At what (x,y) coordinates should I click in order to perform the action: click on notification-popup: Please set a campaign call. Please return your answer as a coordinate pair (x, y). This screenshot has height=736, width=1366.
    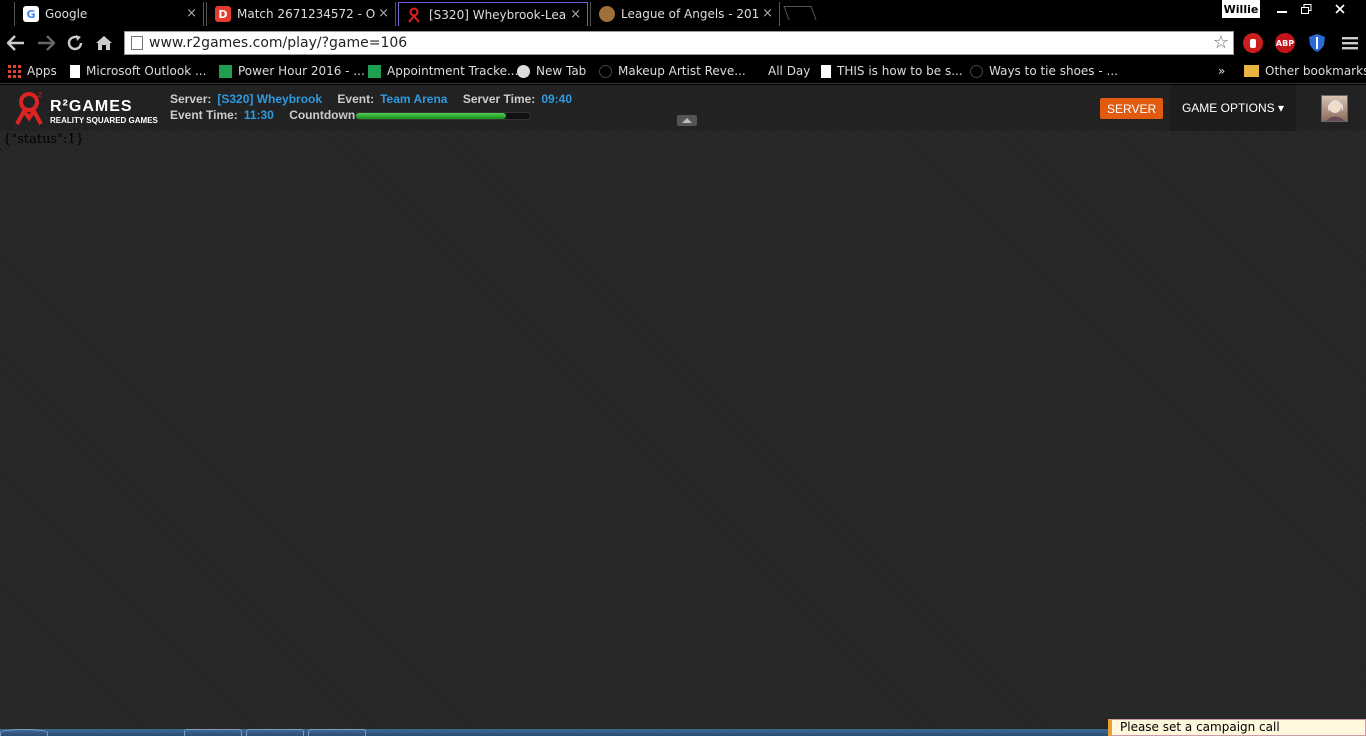
    Looking at the image, I should click on (1237, 727).